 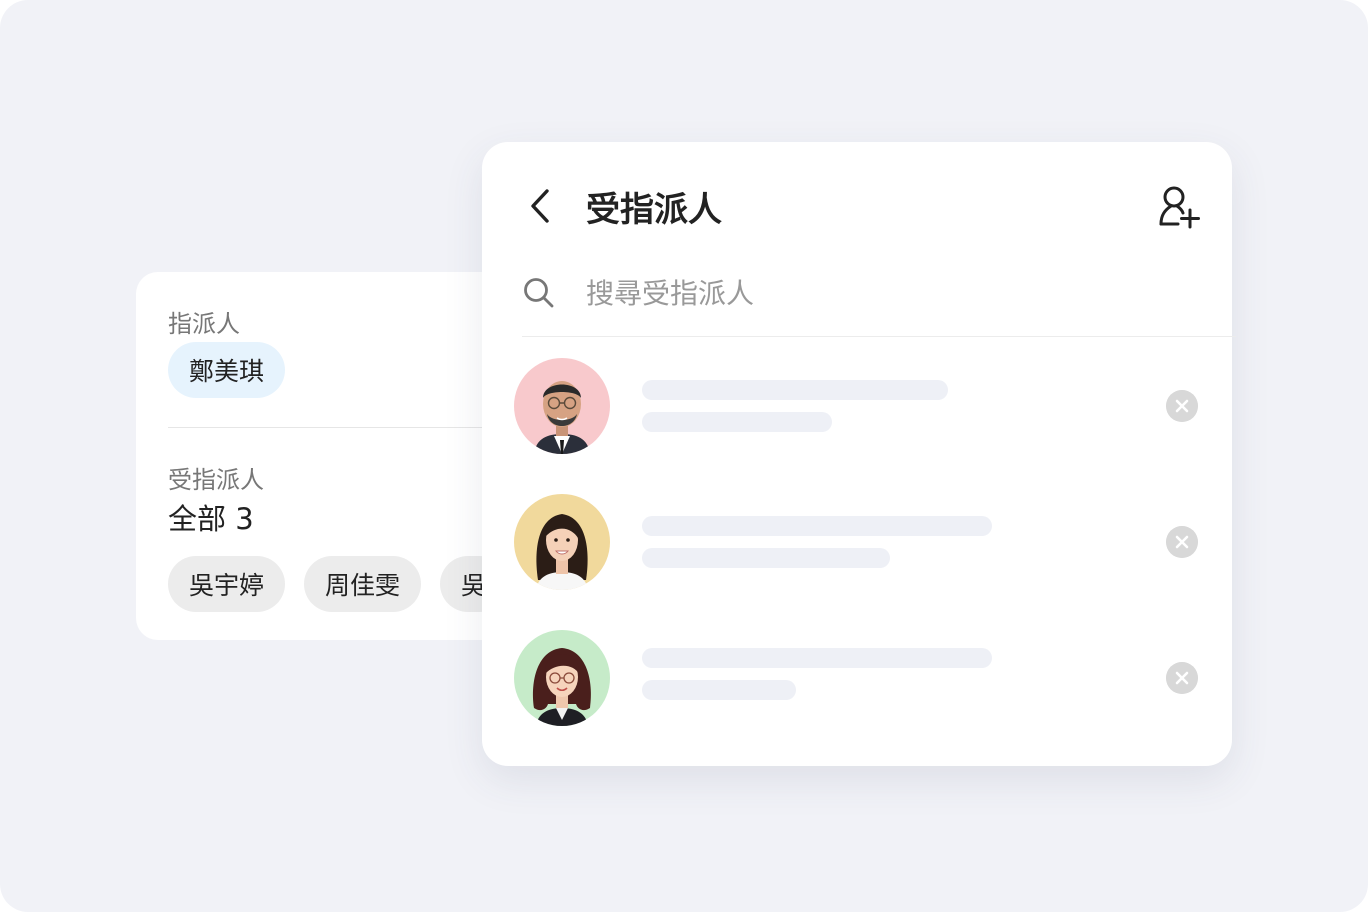 I want to click on panel-title: 受指派人, so click(x=654, y=210).